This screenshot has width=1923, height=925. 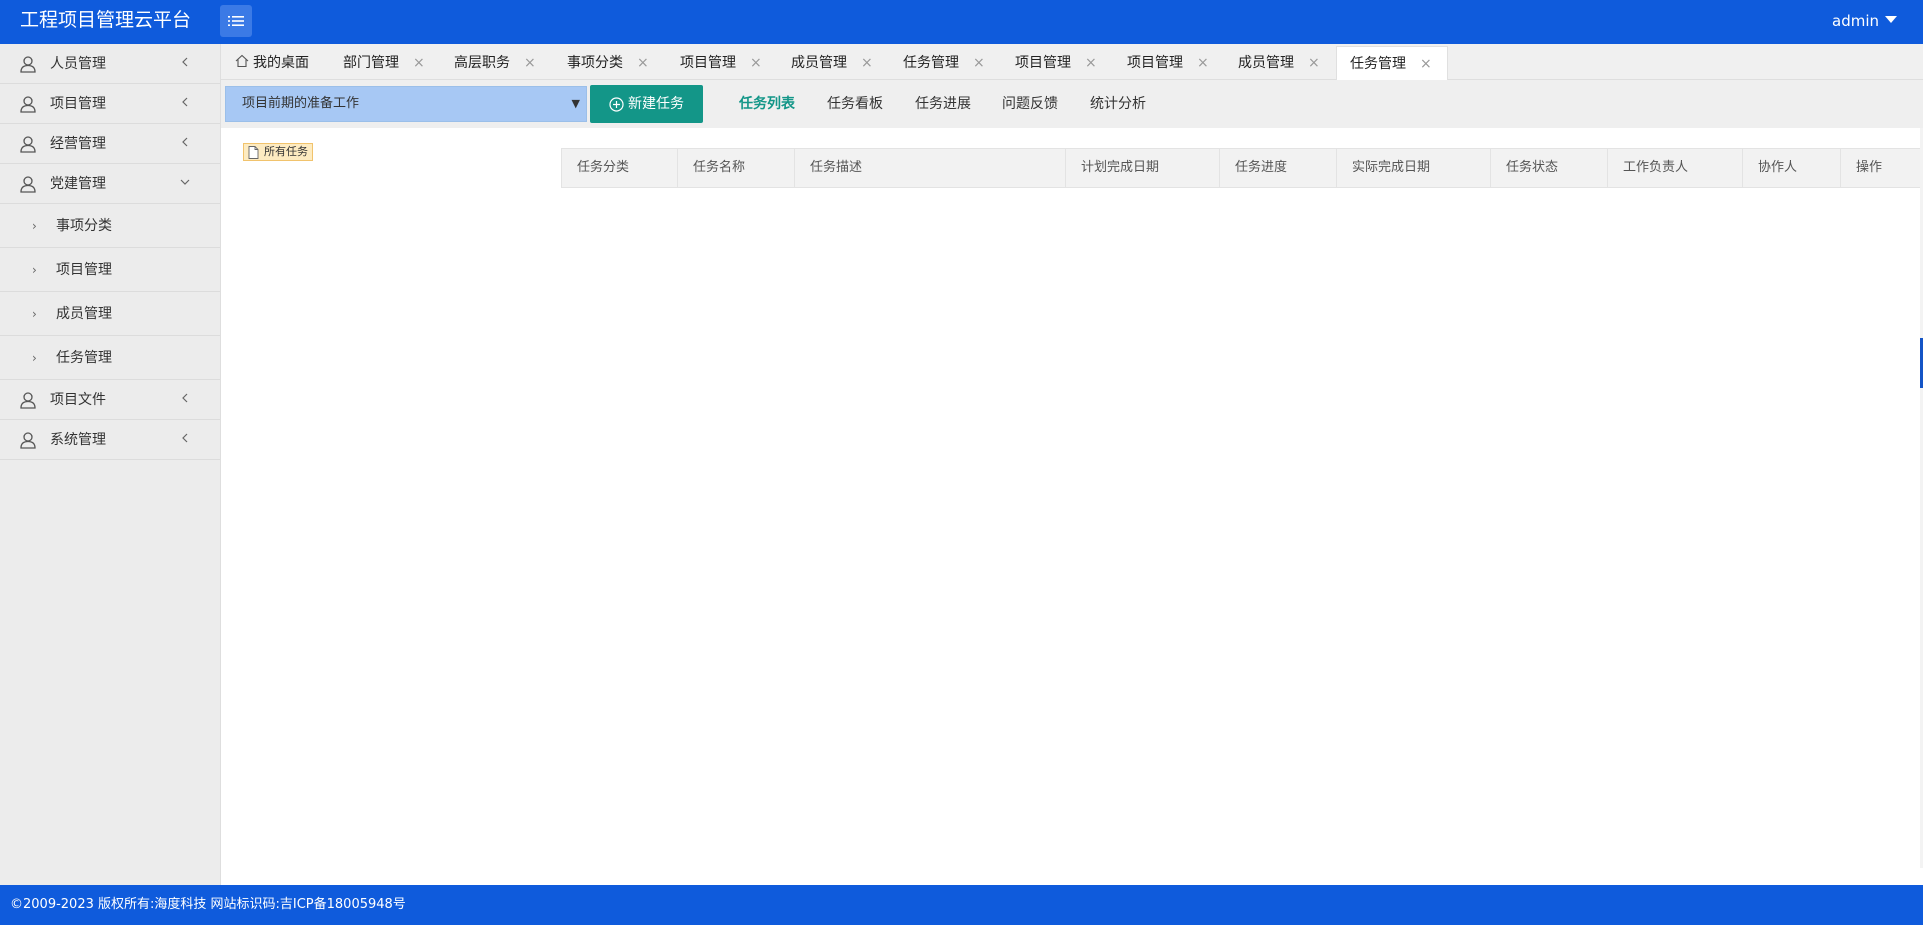 I want to click on file-icon, so click(x=253, y=152).